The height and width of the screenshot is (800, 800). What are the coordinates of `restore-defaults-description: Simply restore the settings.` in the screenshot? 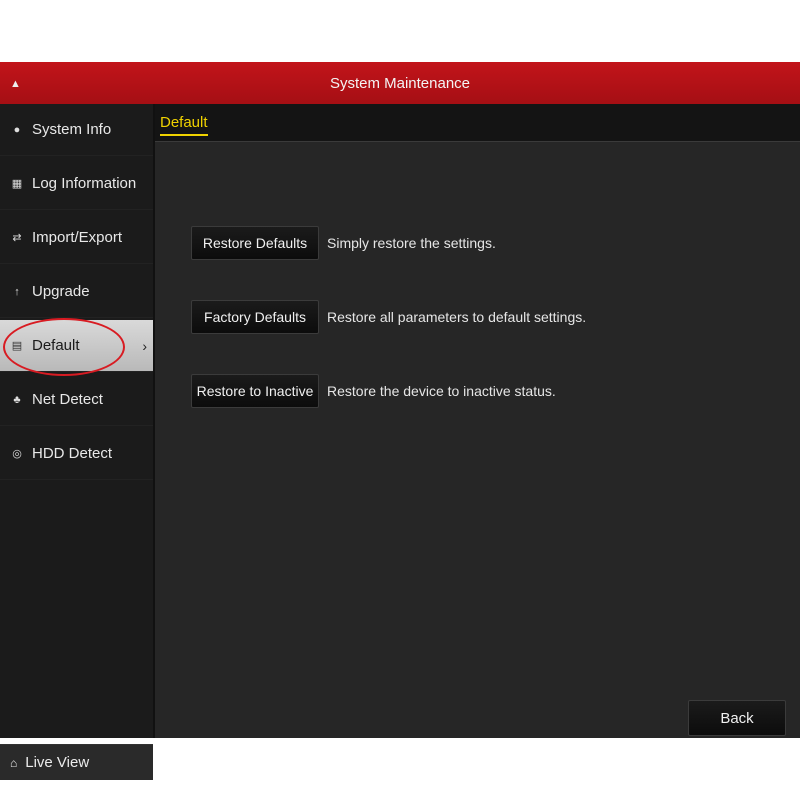 It's located at (411, 243).